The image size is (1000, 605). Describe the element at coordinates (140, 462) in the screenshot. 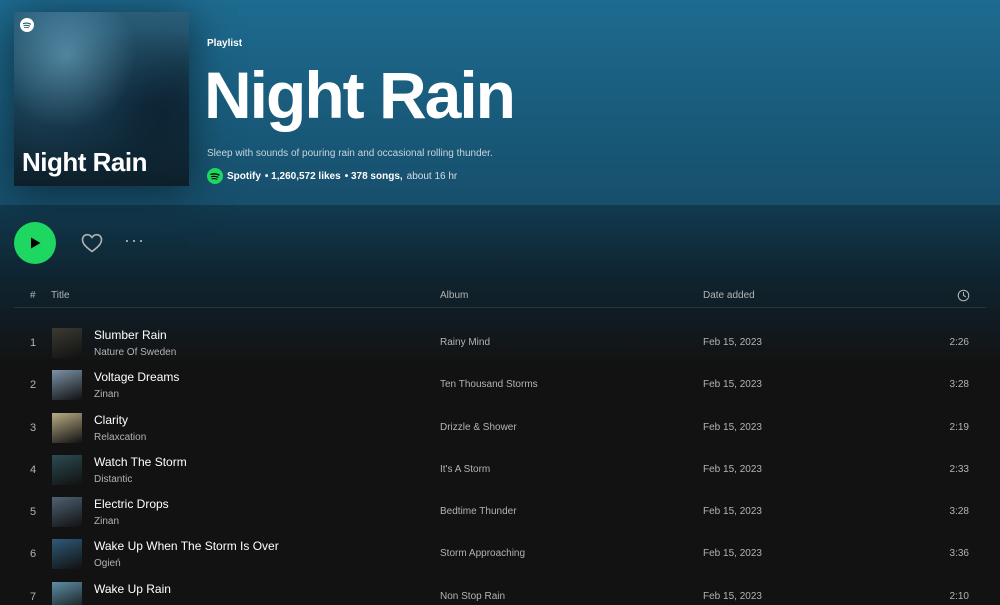

I see `track-title: Watch The Storm` at that location.